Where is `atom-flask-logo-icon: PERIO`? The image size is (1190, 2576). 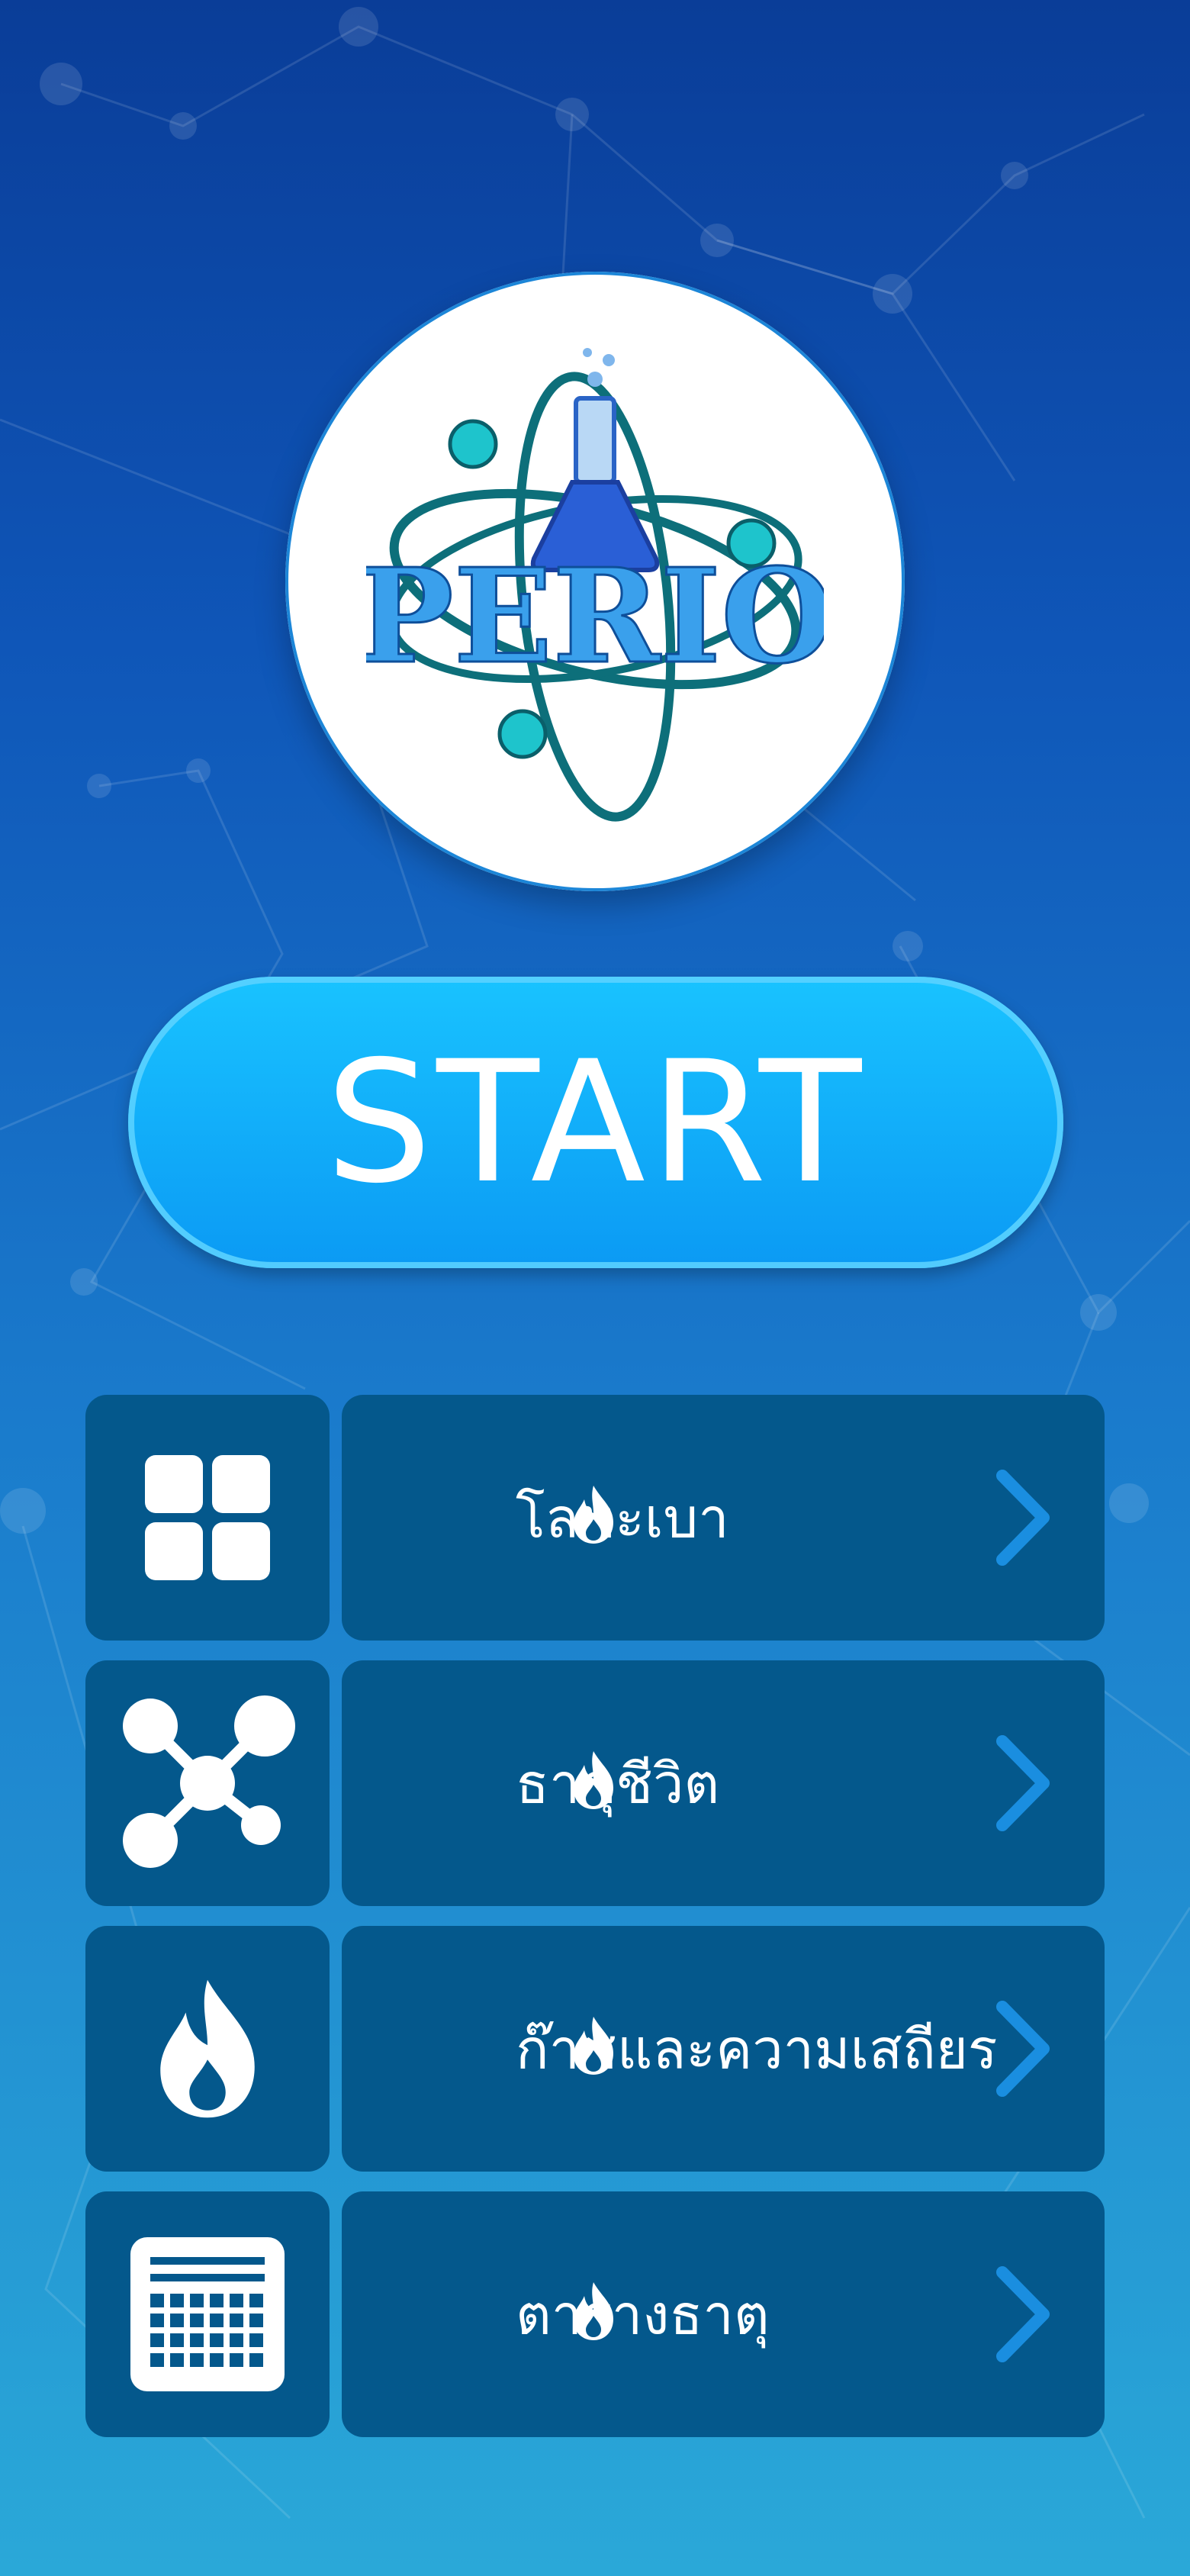 atom-flask-logo-icon: PERIO is located at coordinates (595, 585).